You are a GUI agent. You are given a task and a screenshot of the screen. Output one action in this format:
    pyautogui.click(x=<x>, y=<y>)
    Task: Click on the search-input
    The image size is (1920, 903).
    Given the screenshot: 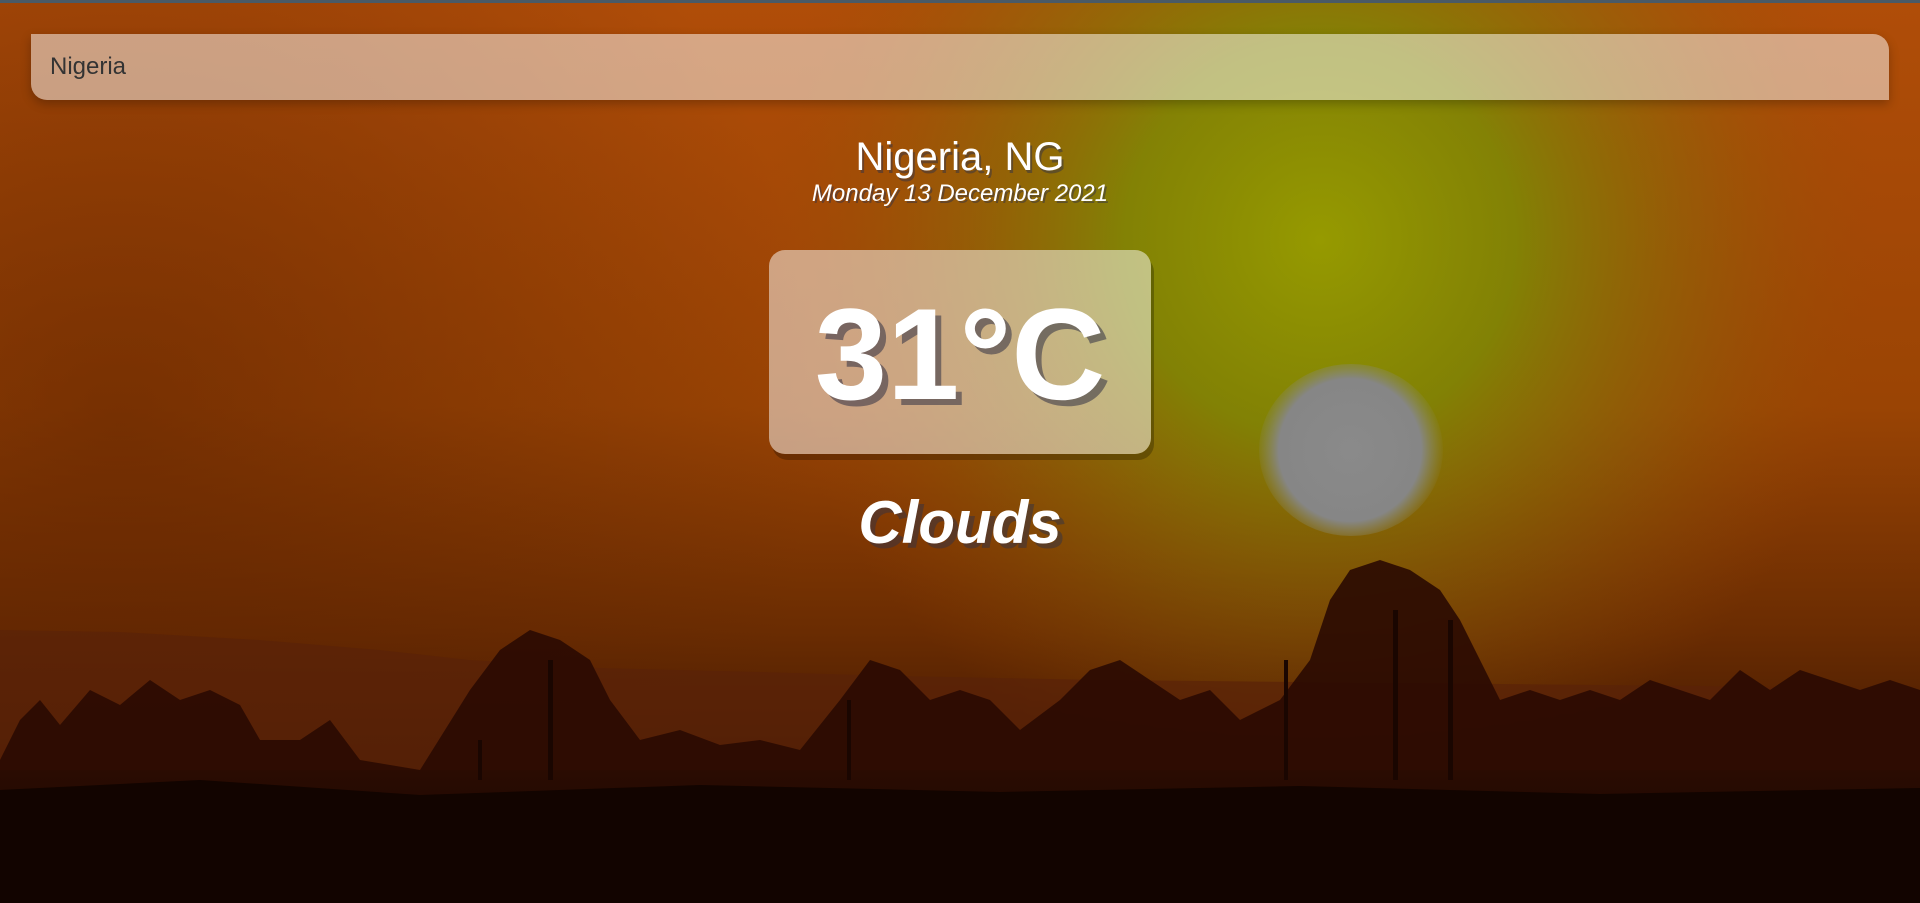 What is the action you would take?
    pyautogui.click(x=960, y=67)
    